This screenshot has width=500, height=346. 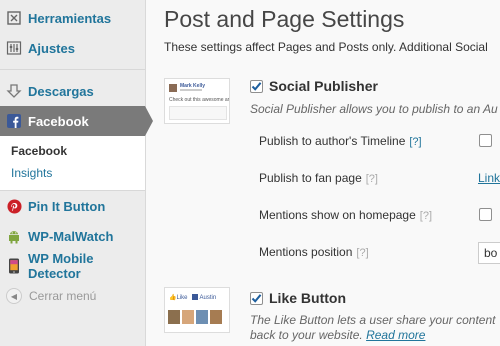 I want to click on publish-timeline-checkbox, so click(x=485, y=140).